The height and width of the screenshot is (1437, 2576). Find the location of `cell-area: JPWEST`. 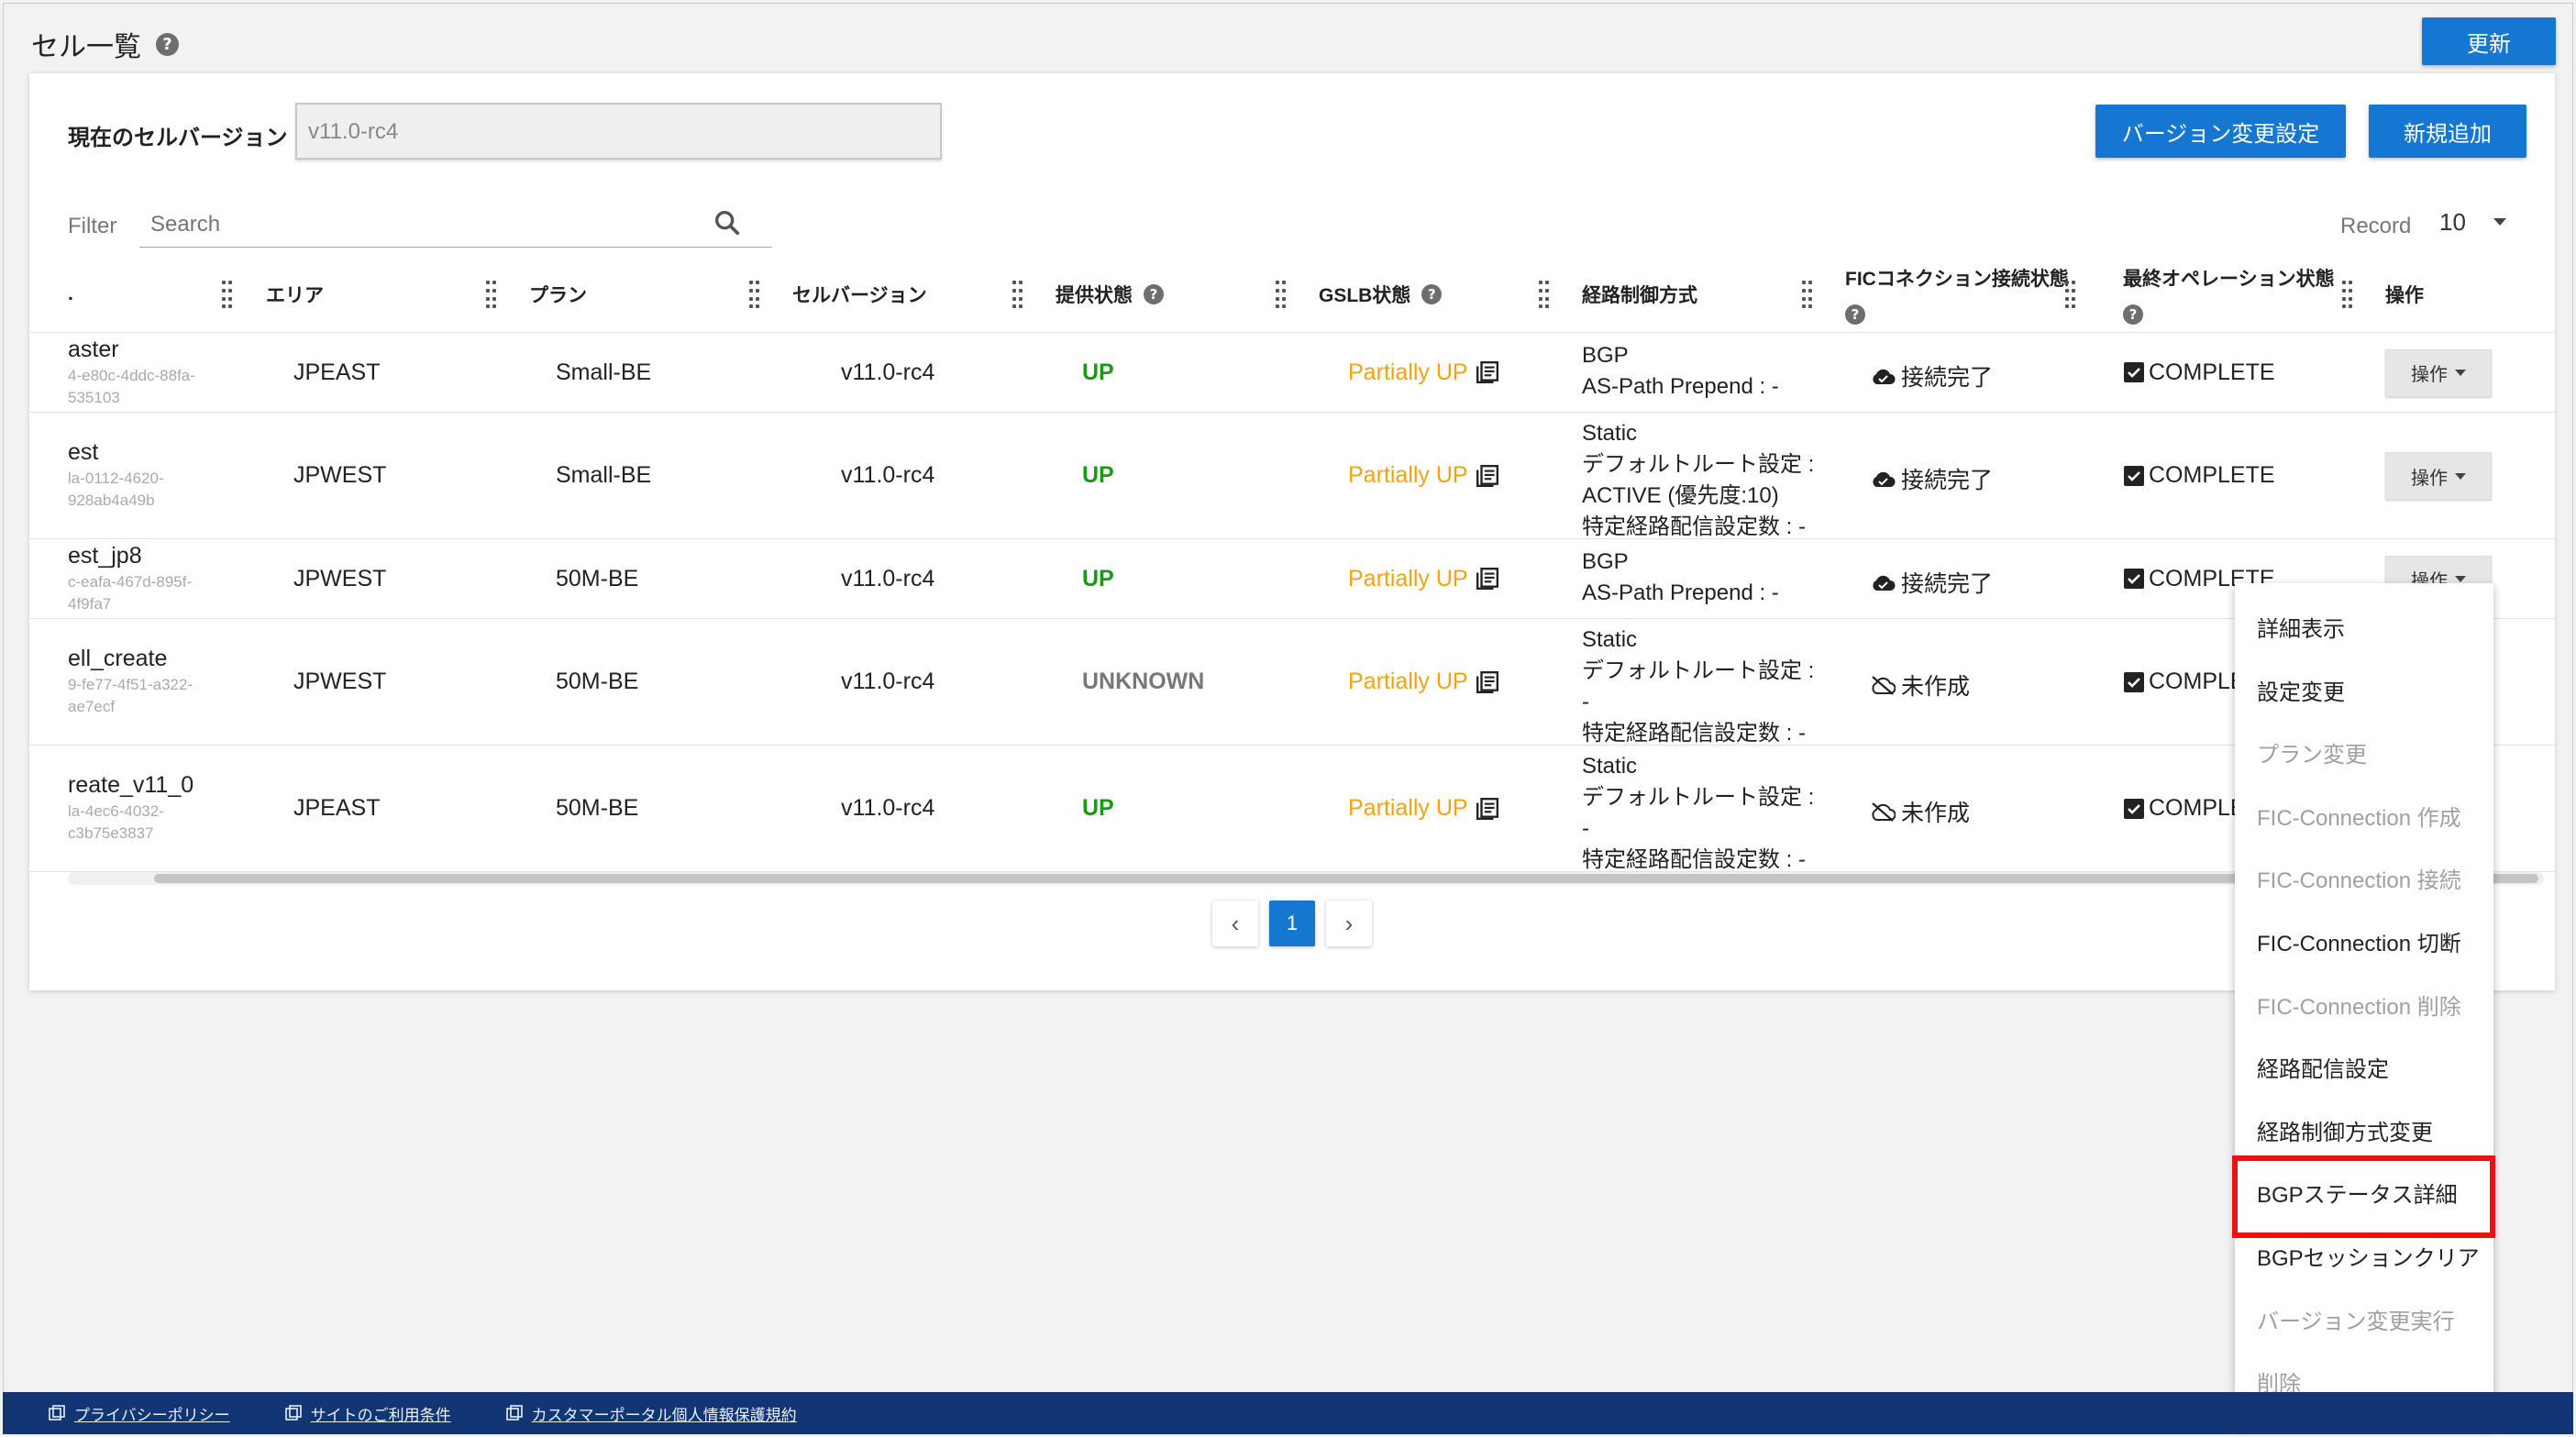

cell-area: JPWEST is located at coordinates (340, 681).